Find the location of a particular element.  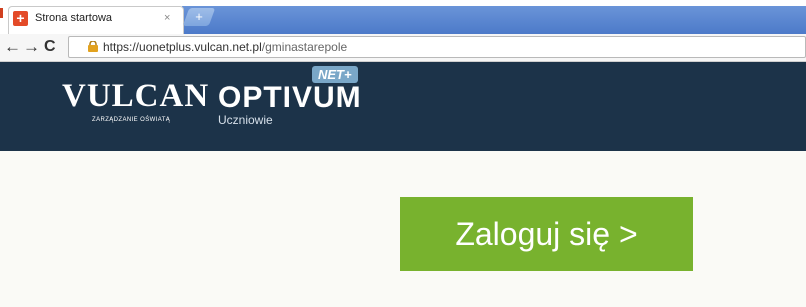

tab-close-icon: × is located at coordinates (167, 18).